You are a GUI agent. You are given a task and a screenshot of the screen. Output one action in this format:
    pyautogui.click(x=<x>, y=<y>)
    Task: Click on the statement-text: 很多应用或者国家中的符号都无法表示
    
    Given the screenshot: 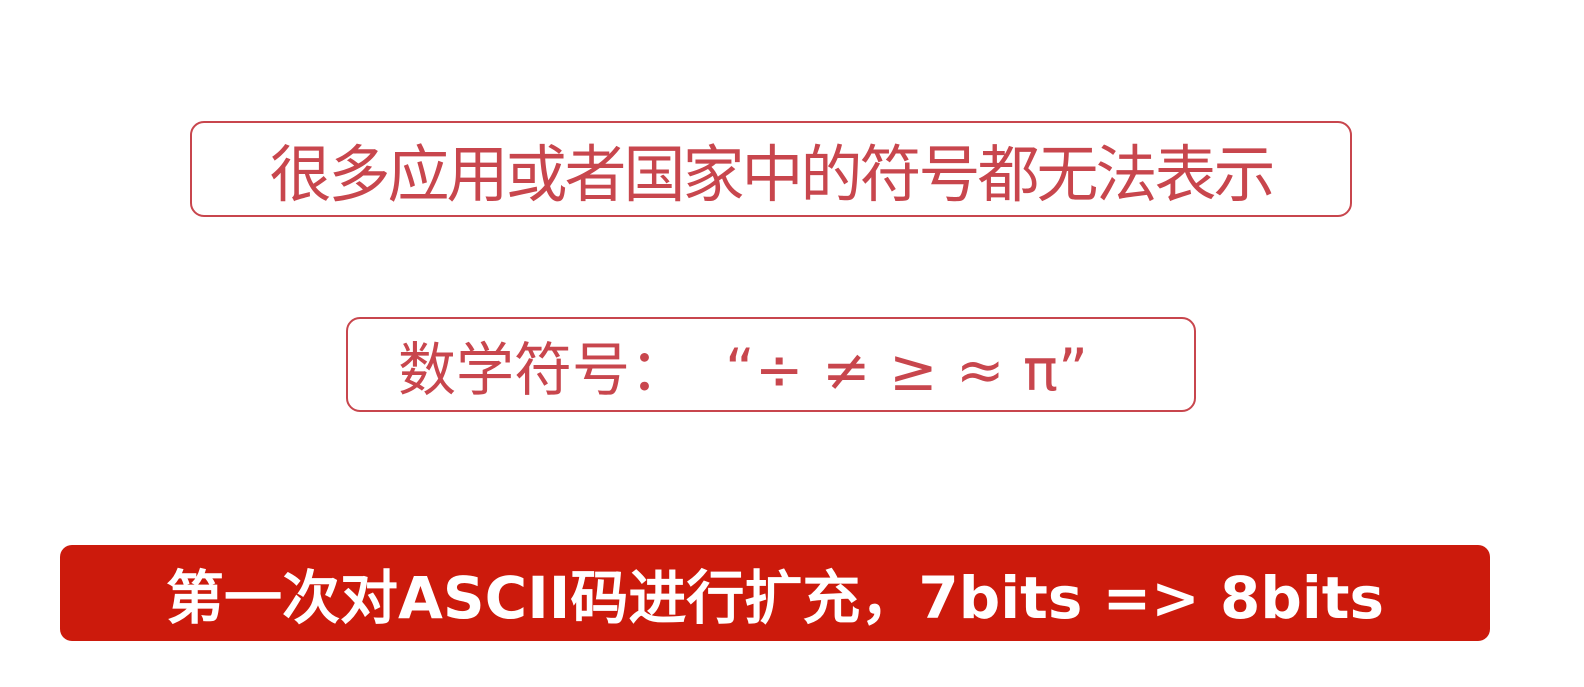 What is the action you would take?
    pyautogui.click(x=772, y=174)
    